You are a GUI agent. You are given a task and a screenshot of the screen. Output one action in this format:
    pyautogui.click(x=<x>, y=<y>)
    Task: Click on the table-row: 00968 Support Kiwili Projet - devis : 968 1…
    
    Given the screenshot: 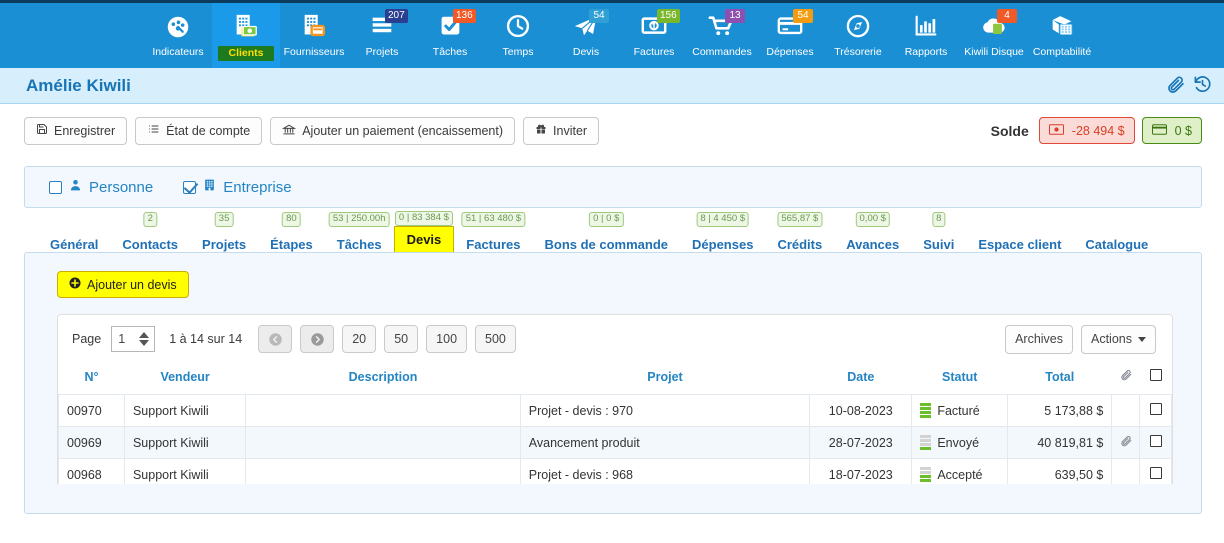 What is the action you would take?
    pyautogui.click(x=615, y=471)
    